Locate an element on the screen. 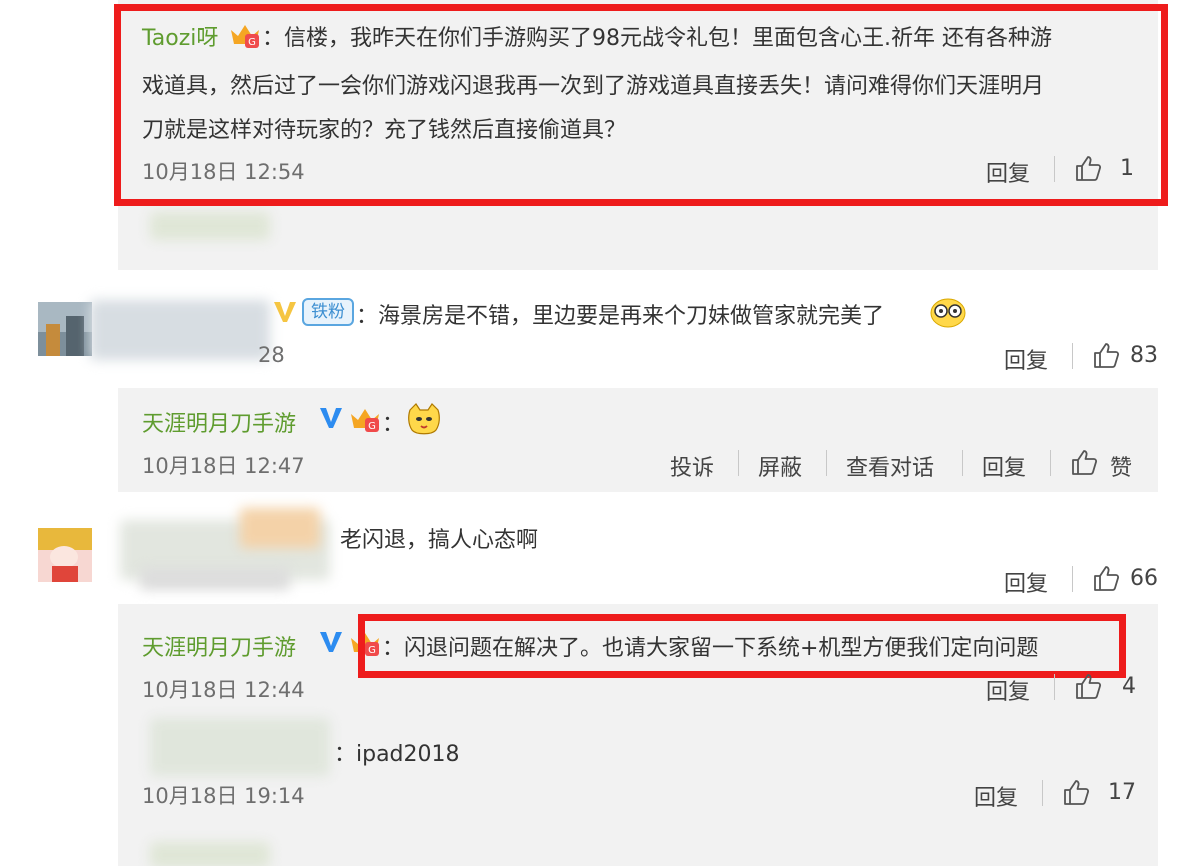  svg-text: G is located at coordinates (372, 426).